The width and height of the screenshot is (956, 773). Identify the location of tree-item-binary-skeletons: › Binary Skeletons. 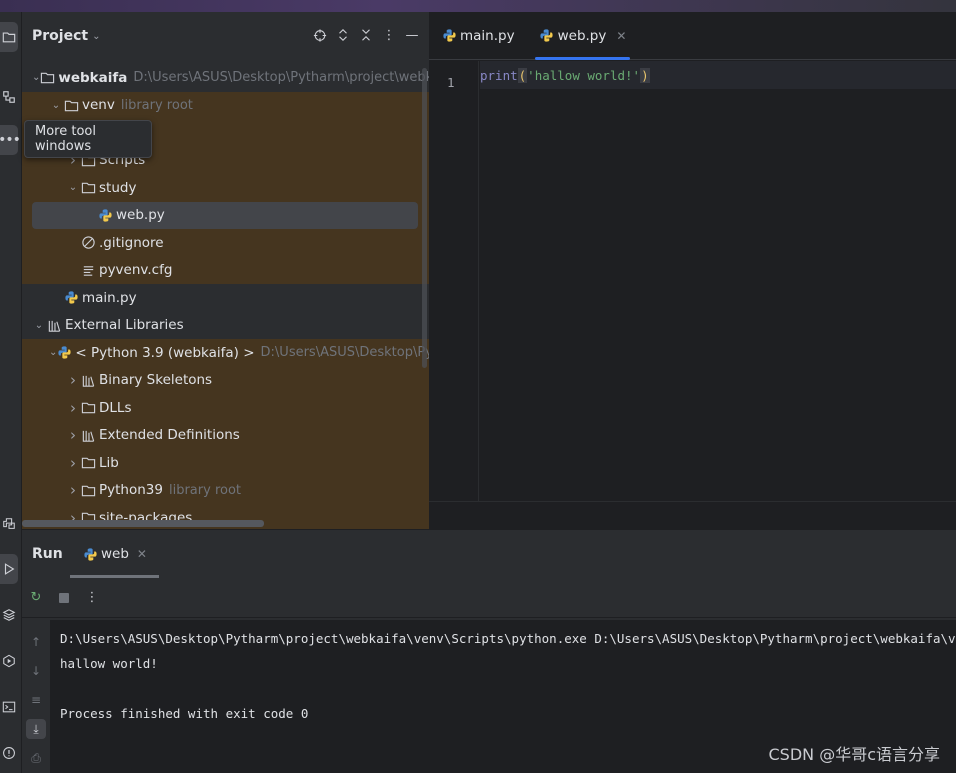
(225, 380).